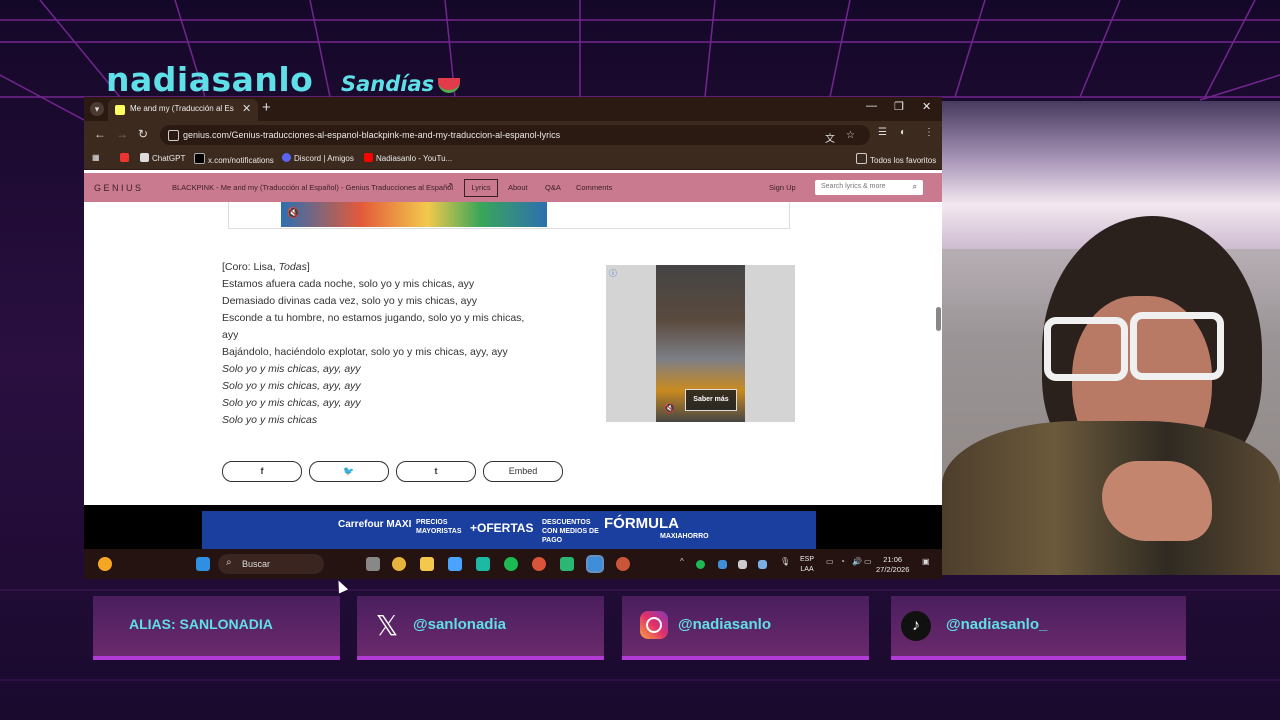  Describe the element at coordinates (318, 158) in the screenshot. I see `bookmark-discord: Discord | Amigos` at that location.